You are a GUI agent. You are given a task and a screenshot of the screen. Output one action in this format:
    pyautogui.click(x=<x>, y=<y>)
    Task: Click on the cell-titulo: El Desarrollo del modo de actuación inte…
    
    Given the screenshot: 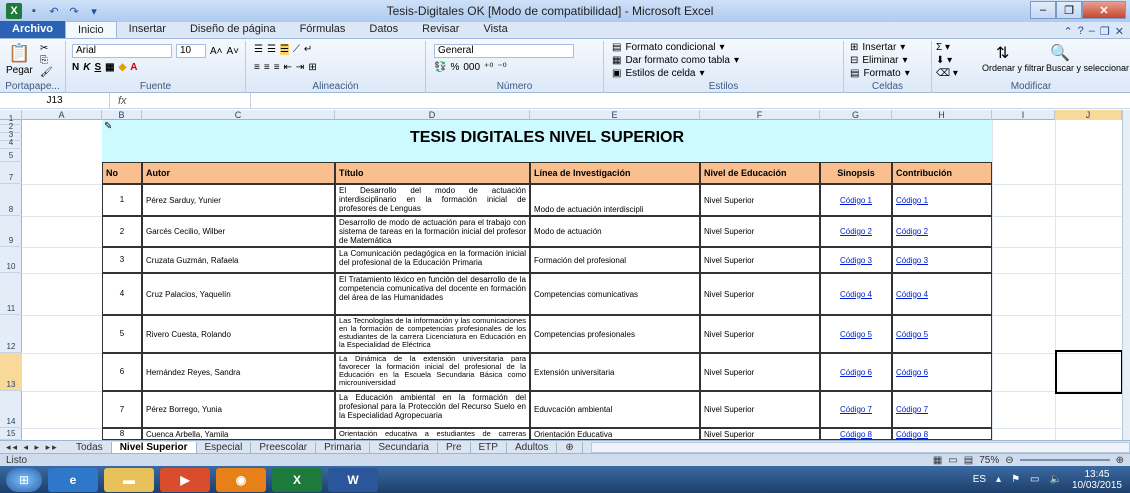 What is the action you would take?
    pyautogui.click(x=432, y=200)
    